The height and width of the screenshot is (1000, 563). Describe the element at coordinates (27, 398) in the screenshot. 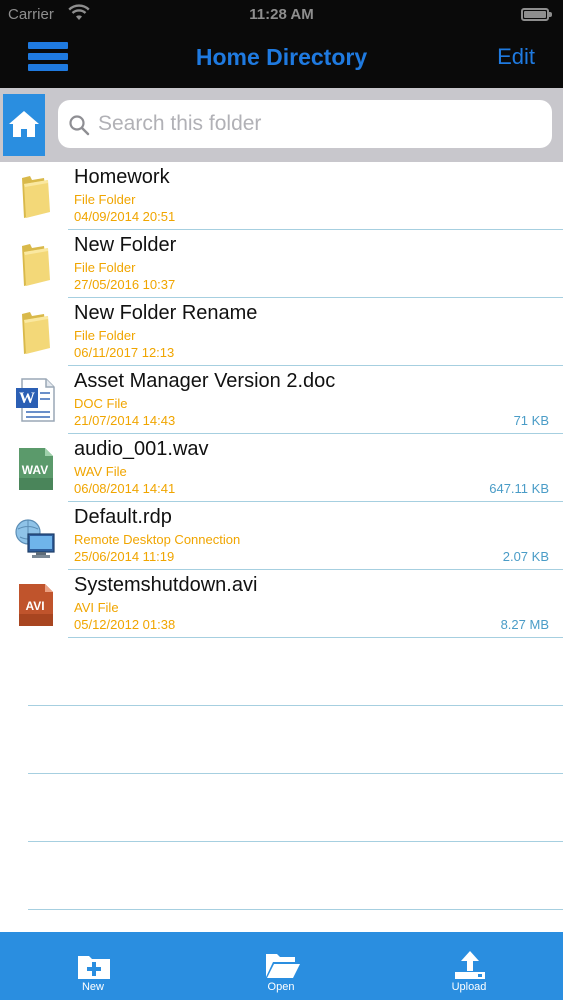

I see `svg-text: W` at that location.